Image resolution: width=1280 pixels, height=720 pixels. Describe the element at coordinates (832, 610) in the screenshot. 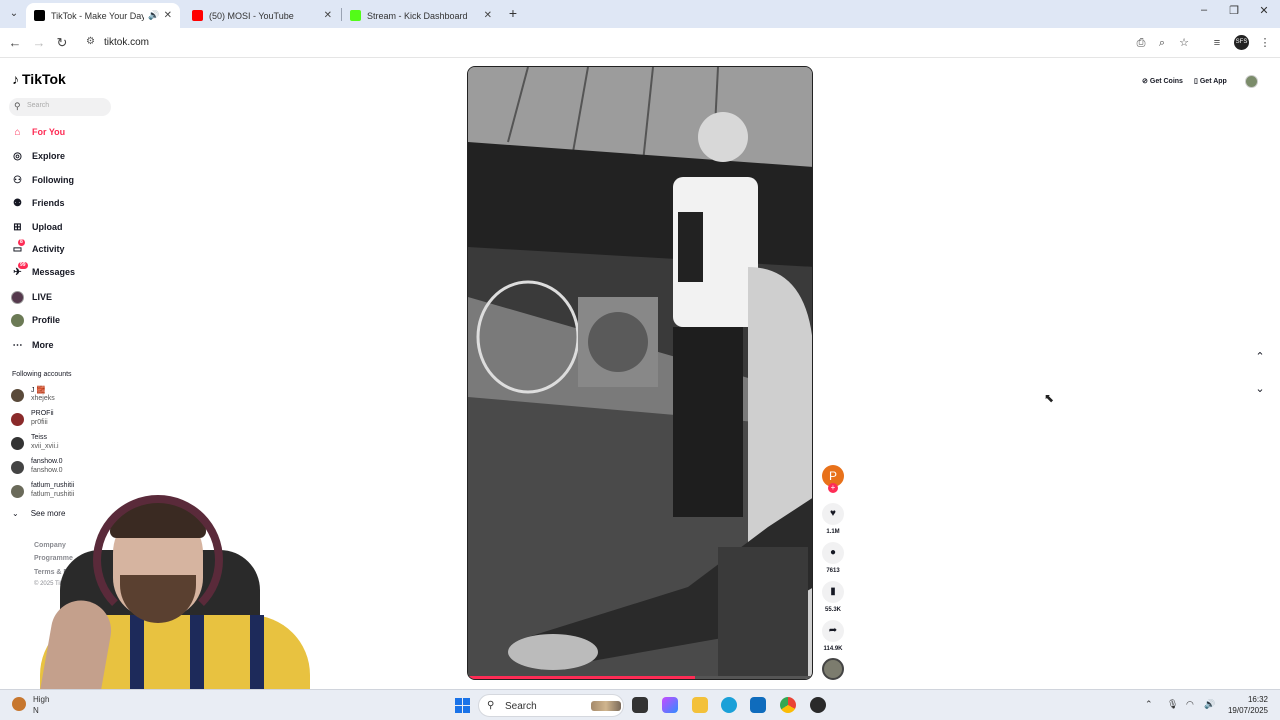

I see `save-count: 55.3K` at that location.